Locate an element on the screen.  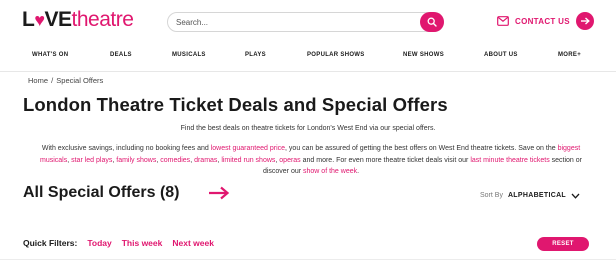
link-last-minute-theatre-tickets: last minute theatre tickets is located at coordinates (509, 160).